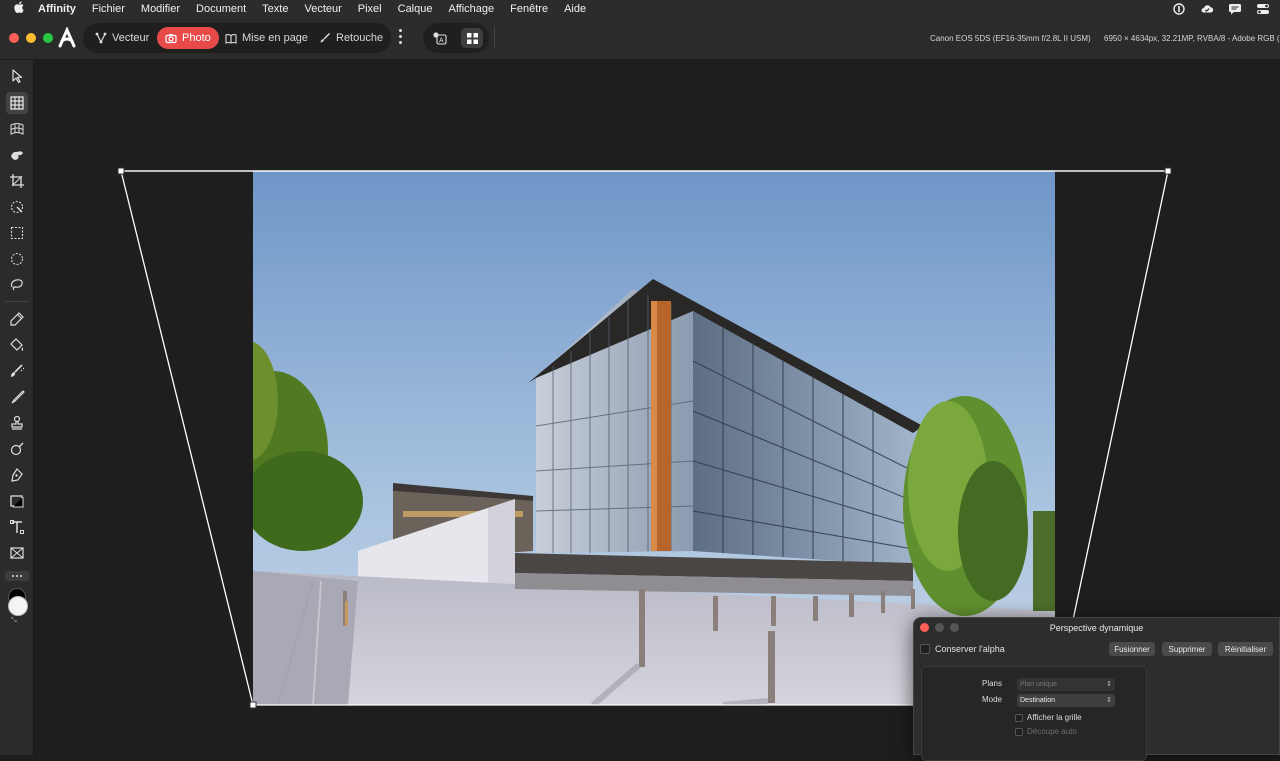 The image size is (1280, 761). Describe the element at coordinates (101, 38) in the screenshot. I see `vector-icon` at that location.